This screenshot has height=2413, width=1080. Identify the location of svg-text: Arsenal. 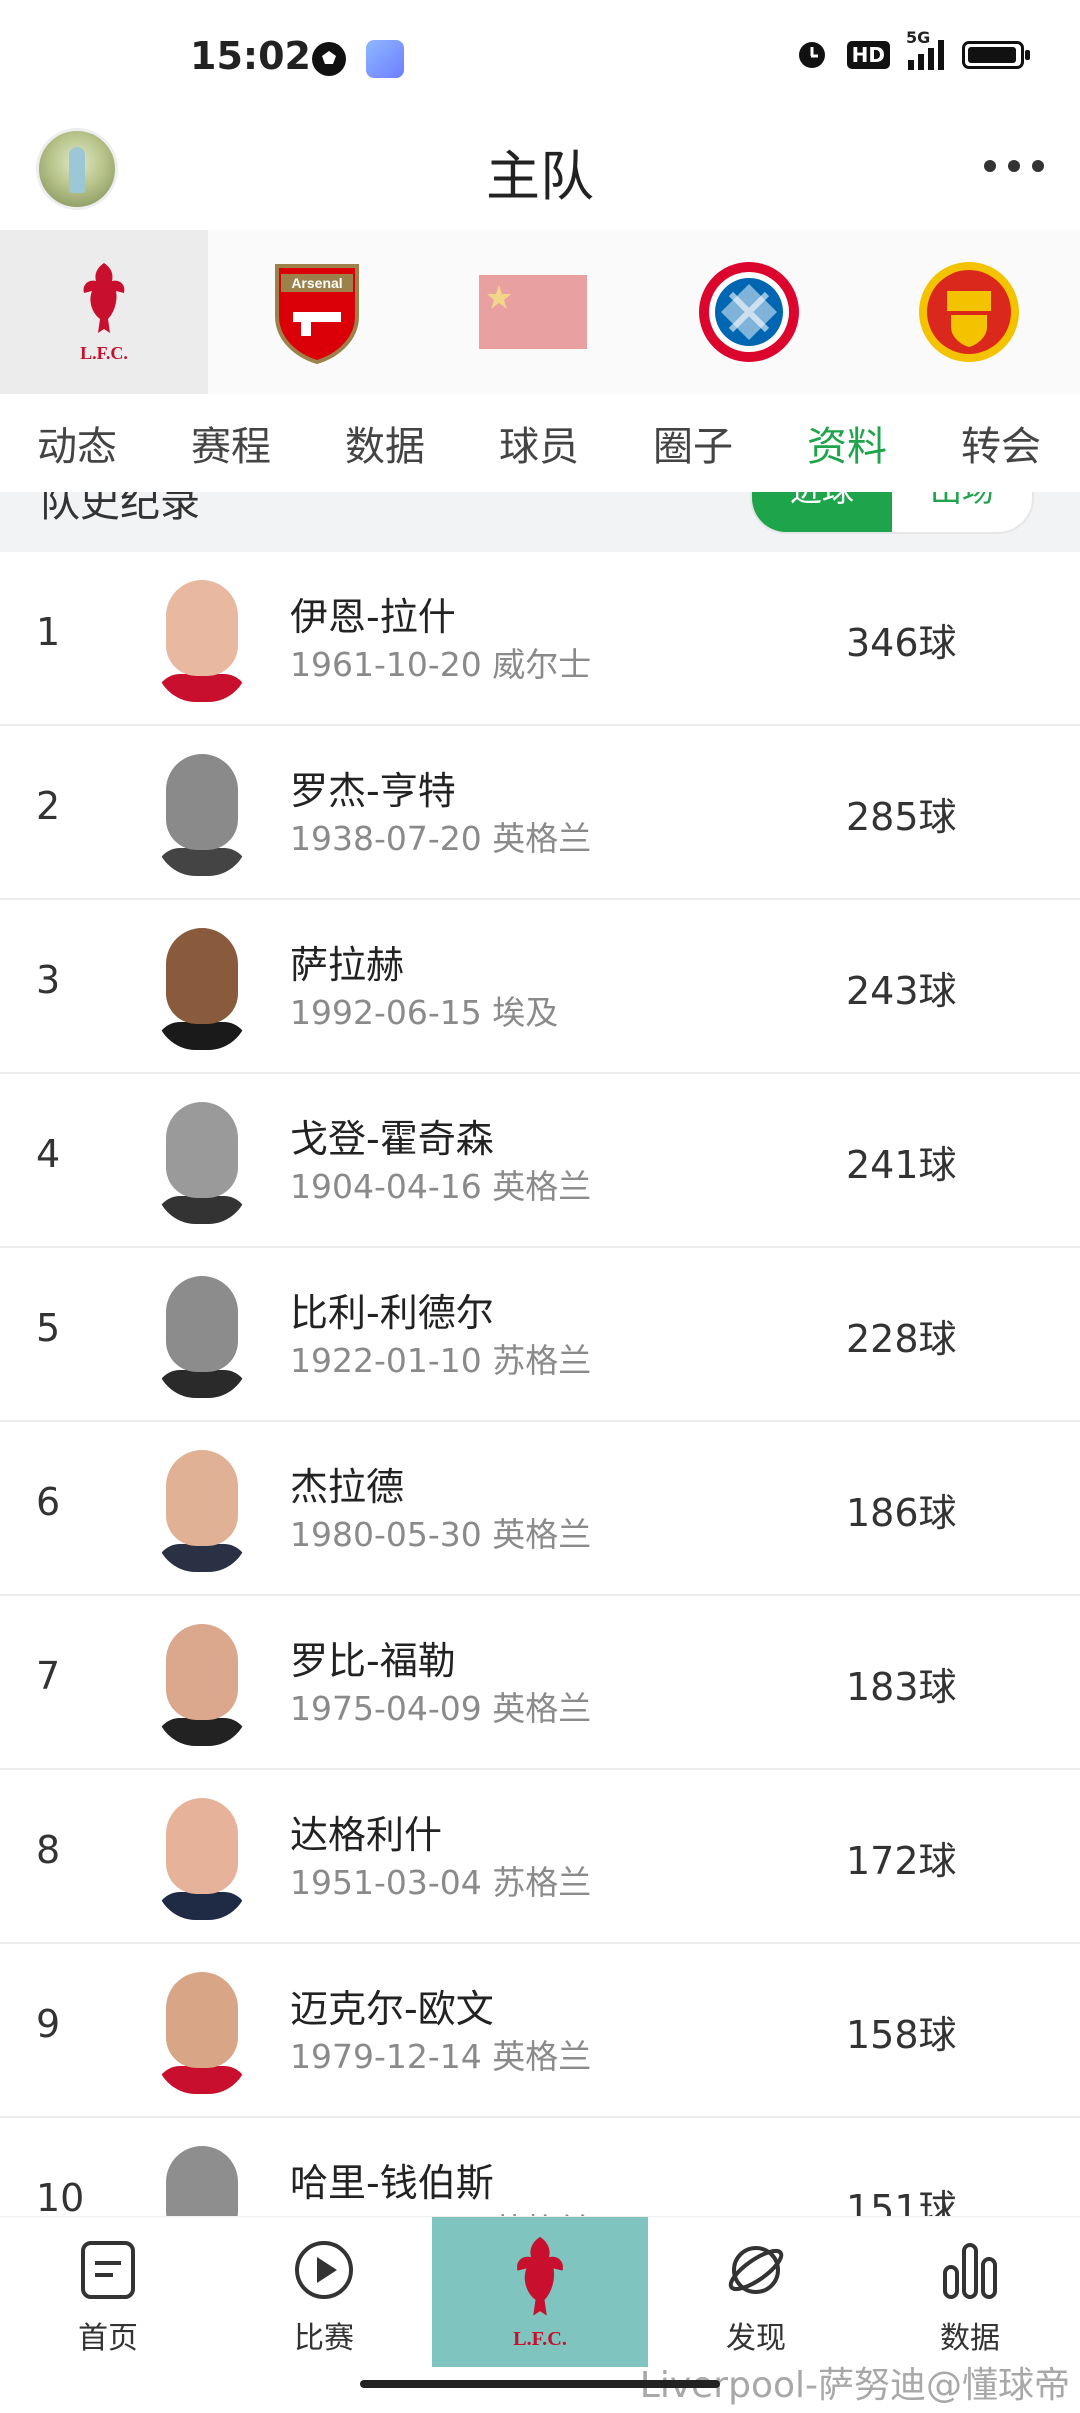
(316, 283).